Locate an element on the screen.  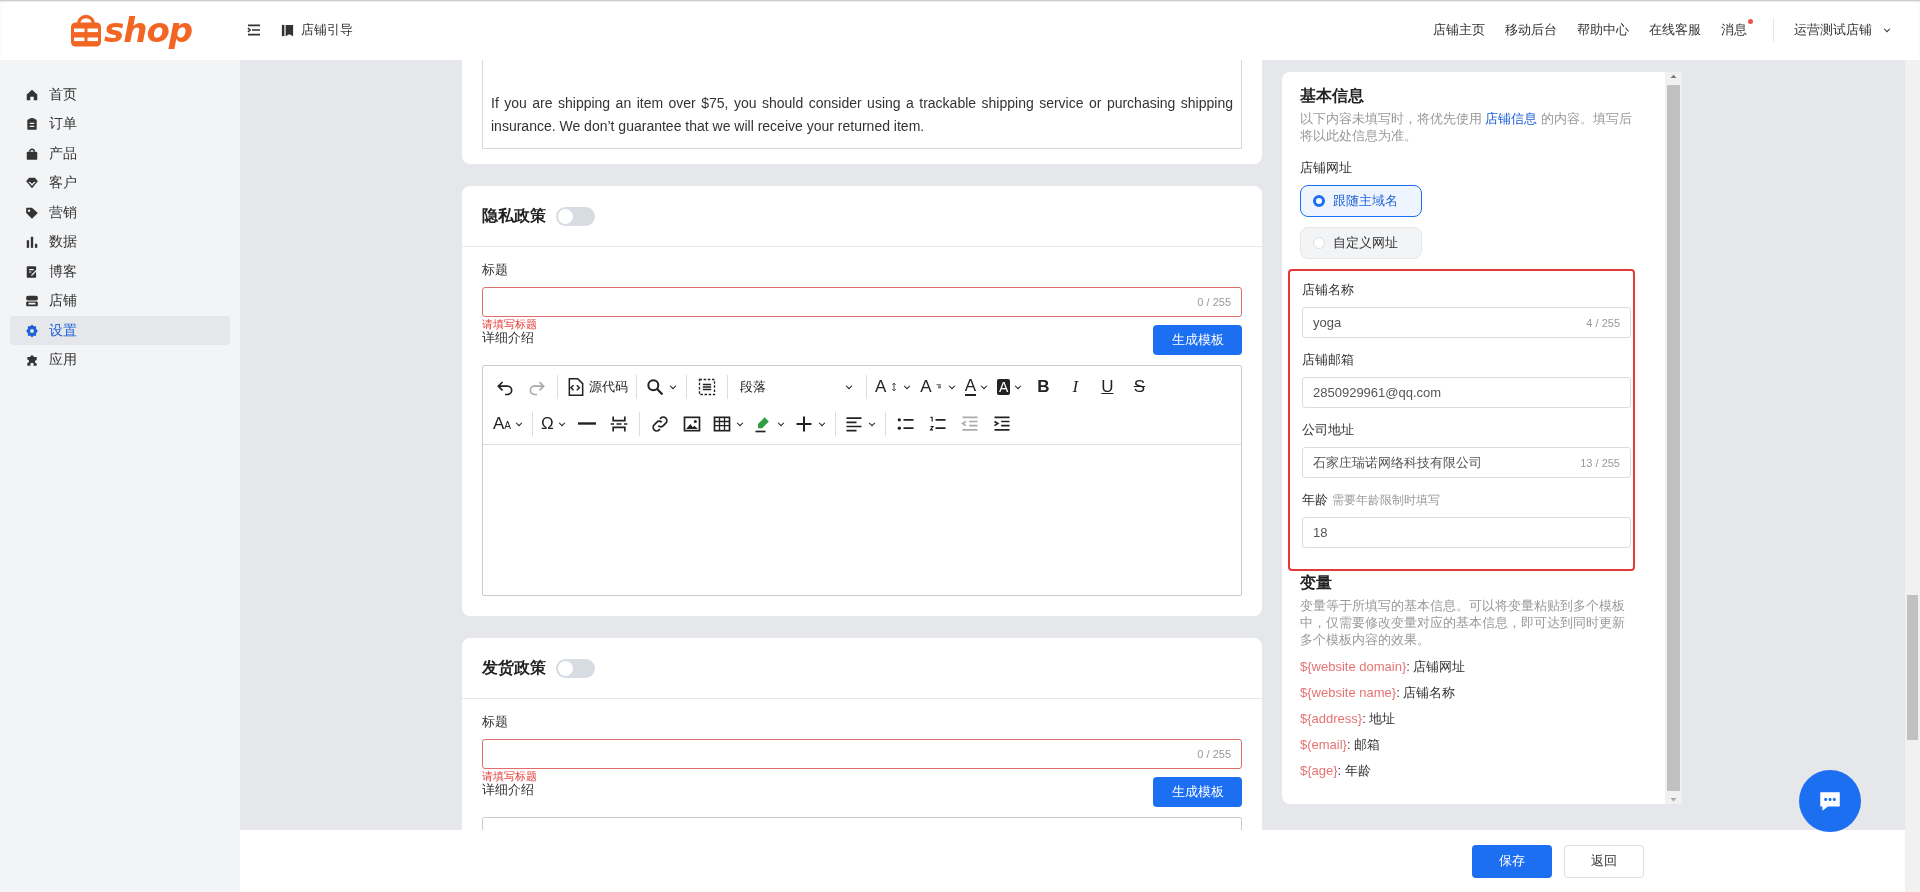
bar-chart-icon is located at coordinates (32, 242).